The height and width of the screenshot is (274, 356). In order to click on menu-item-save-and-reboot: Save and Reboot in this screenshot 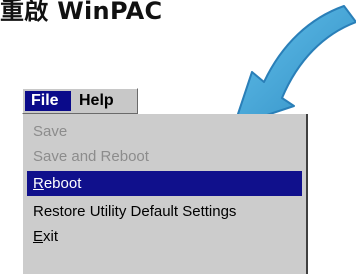, I will do `click(164, 156)`.